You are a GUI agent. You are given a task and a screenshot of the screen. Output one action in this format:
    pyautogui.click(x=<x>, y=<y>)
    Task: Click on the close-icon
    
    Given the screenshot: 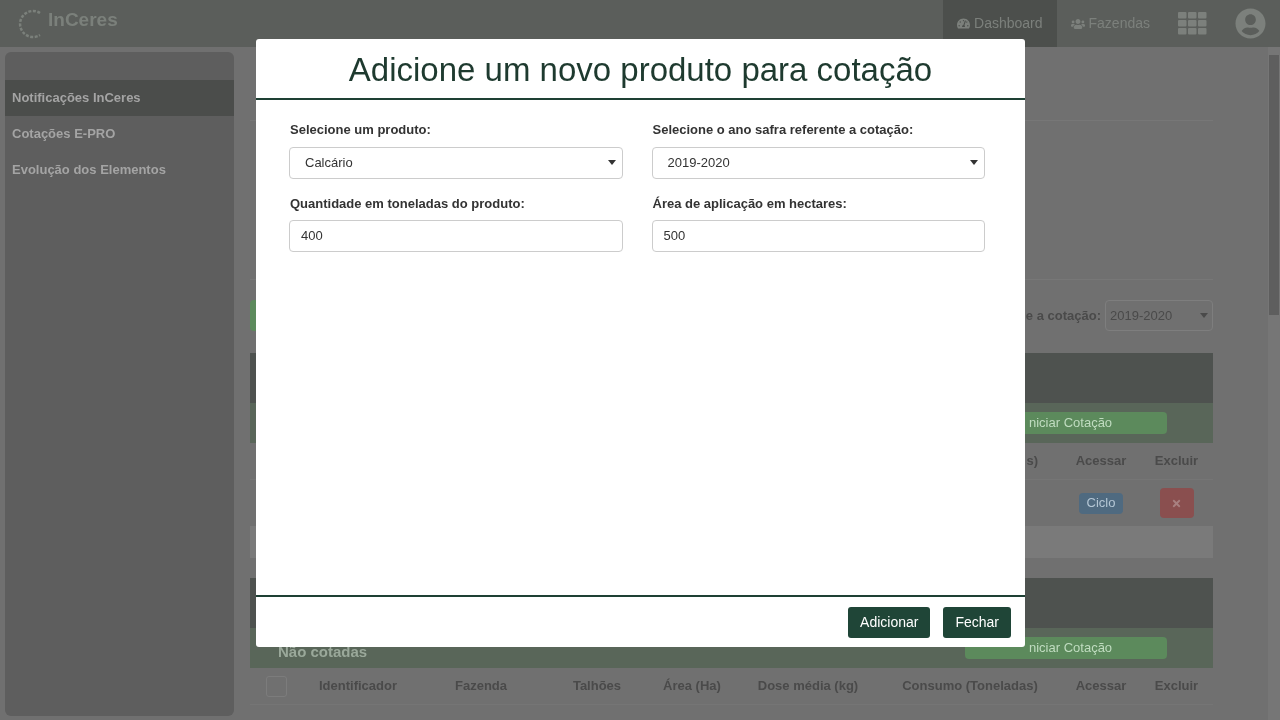 What is the action you would take?
    pyautogui.click(x=1176, y=503)
    